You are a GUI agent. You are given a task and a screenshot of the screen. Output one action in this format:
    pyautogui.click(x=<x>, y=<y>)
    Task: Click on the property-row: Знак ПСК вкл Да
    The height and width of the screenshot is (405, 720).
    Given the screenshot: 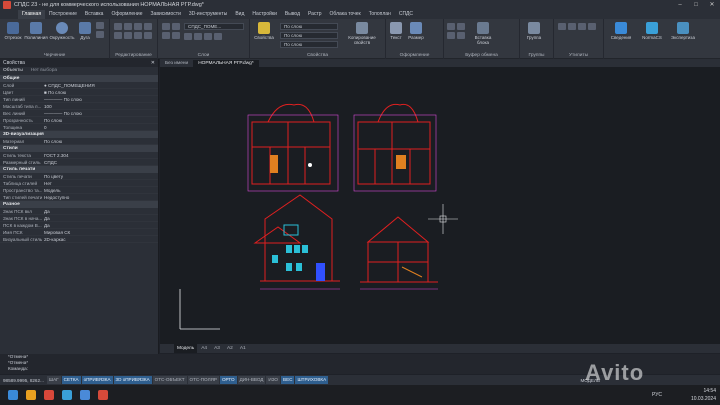 What is the action you would take?
    pyautogui.click(x=79, y=211)
    